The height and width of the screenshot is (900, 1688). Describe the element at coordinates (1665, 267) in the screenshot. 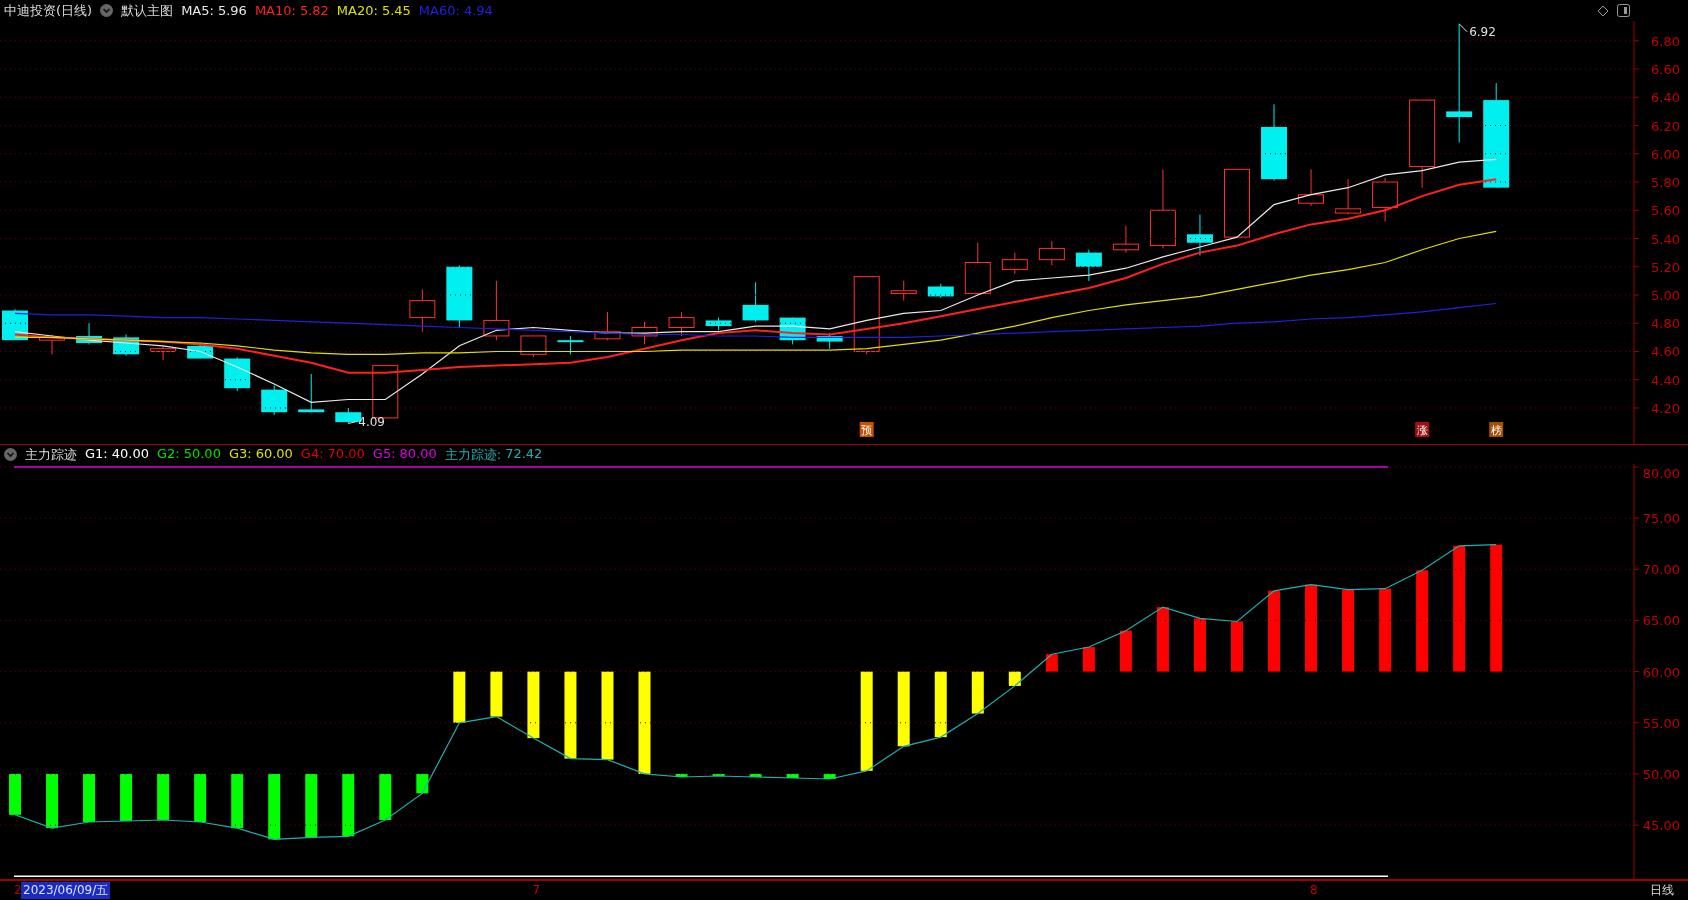

I see `axis-label: 5.20` at that location.